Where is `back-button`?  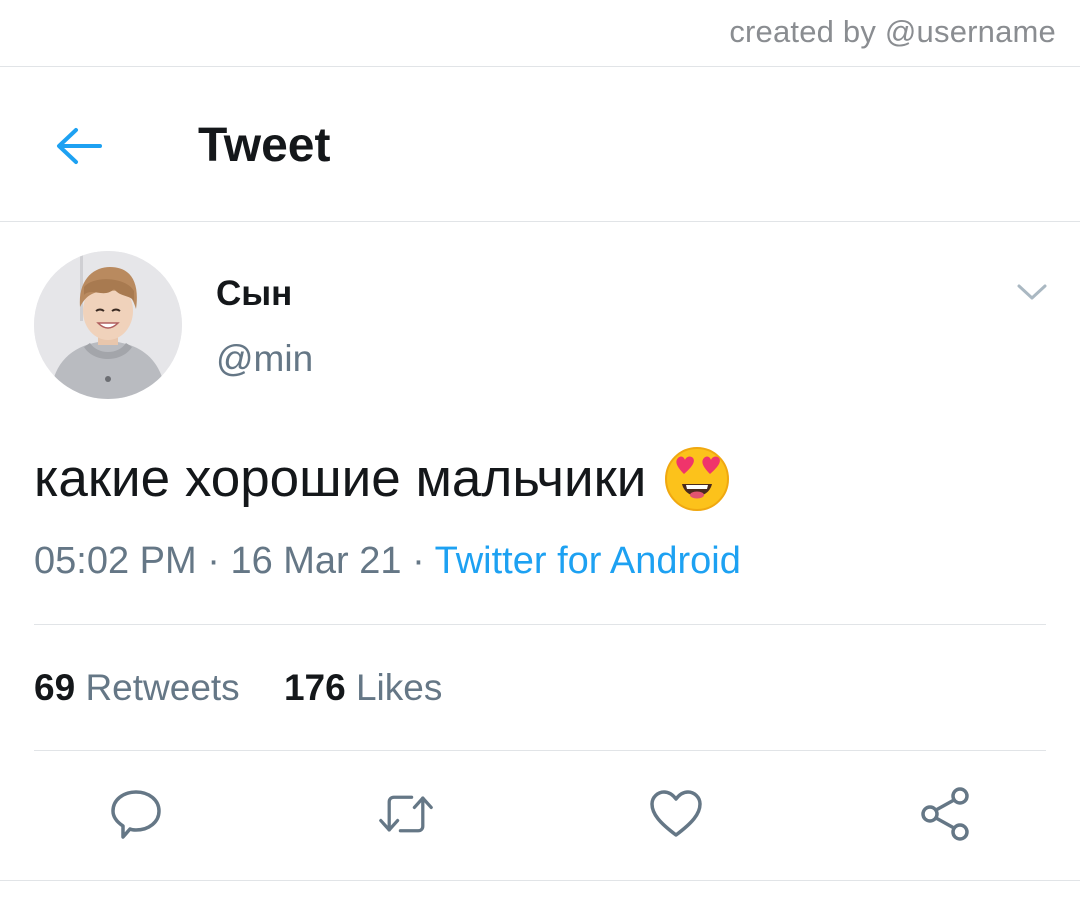 back-button is located at coordinates (78, 146).